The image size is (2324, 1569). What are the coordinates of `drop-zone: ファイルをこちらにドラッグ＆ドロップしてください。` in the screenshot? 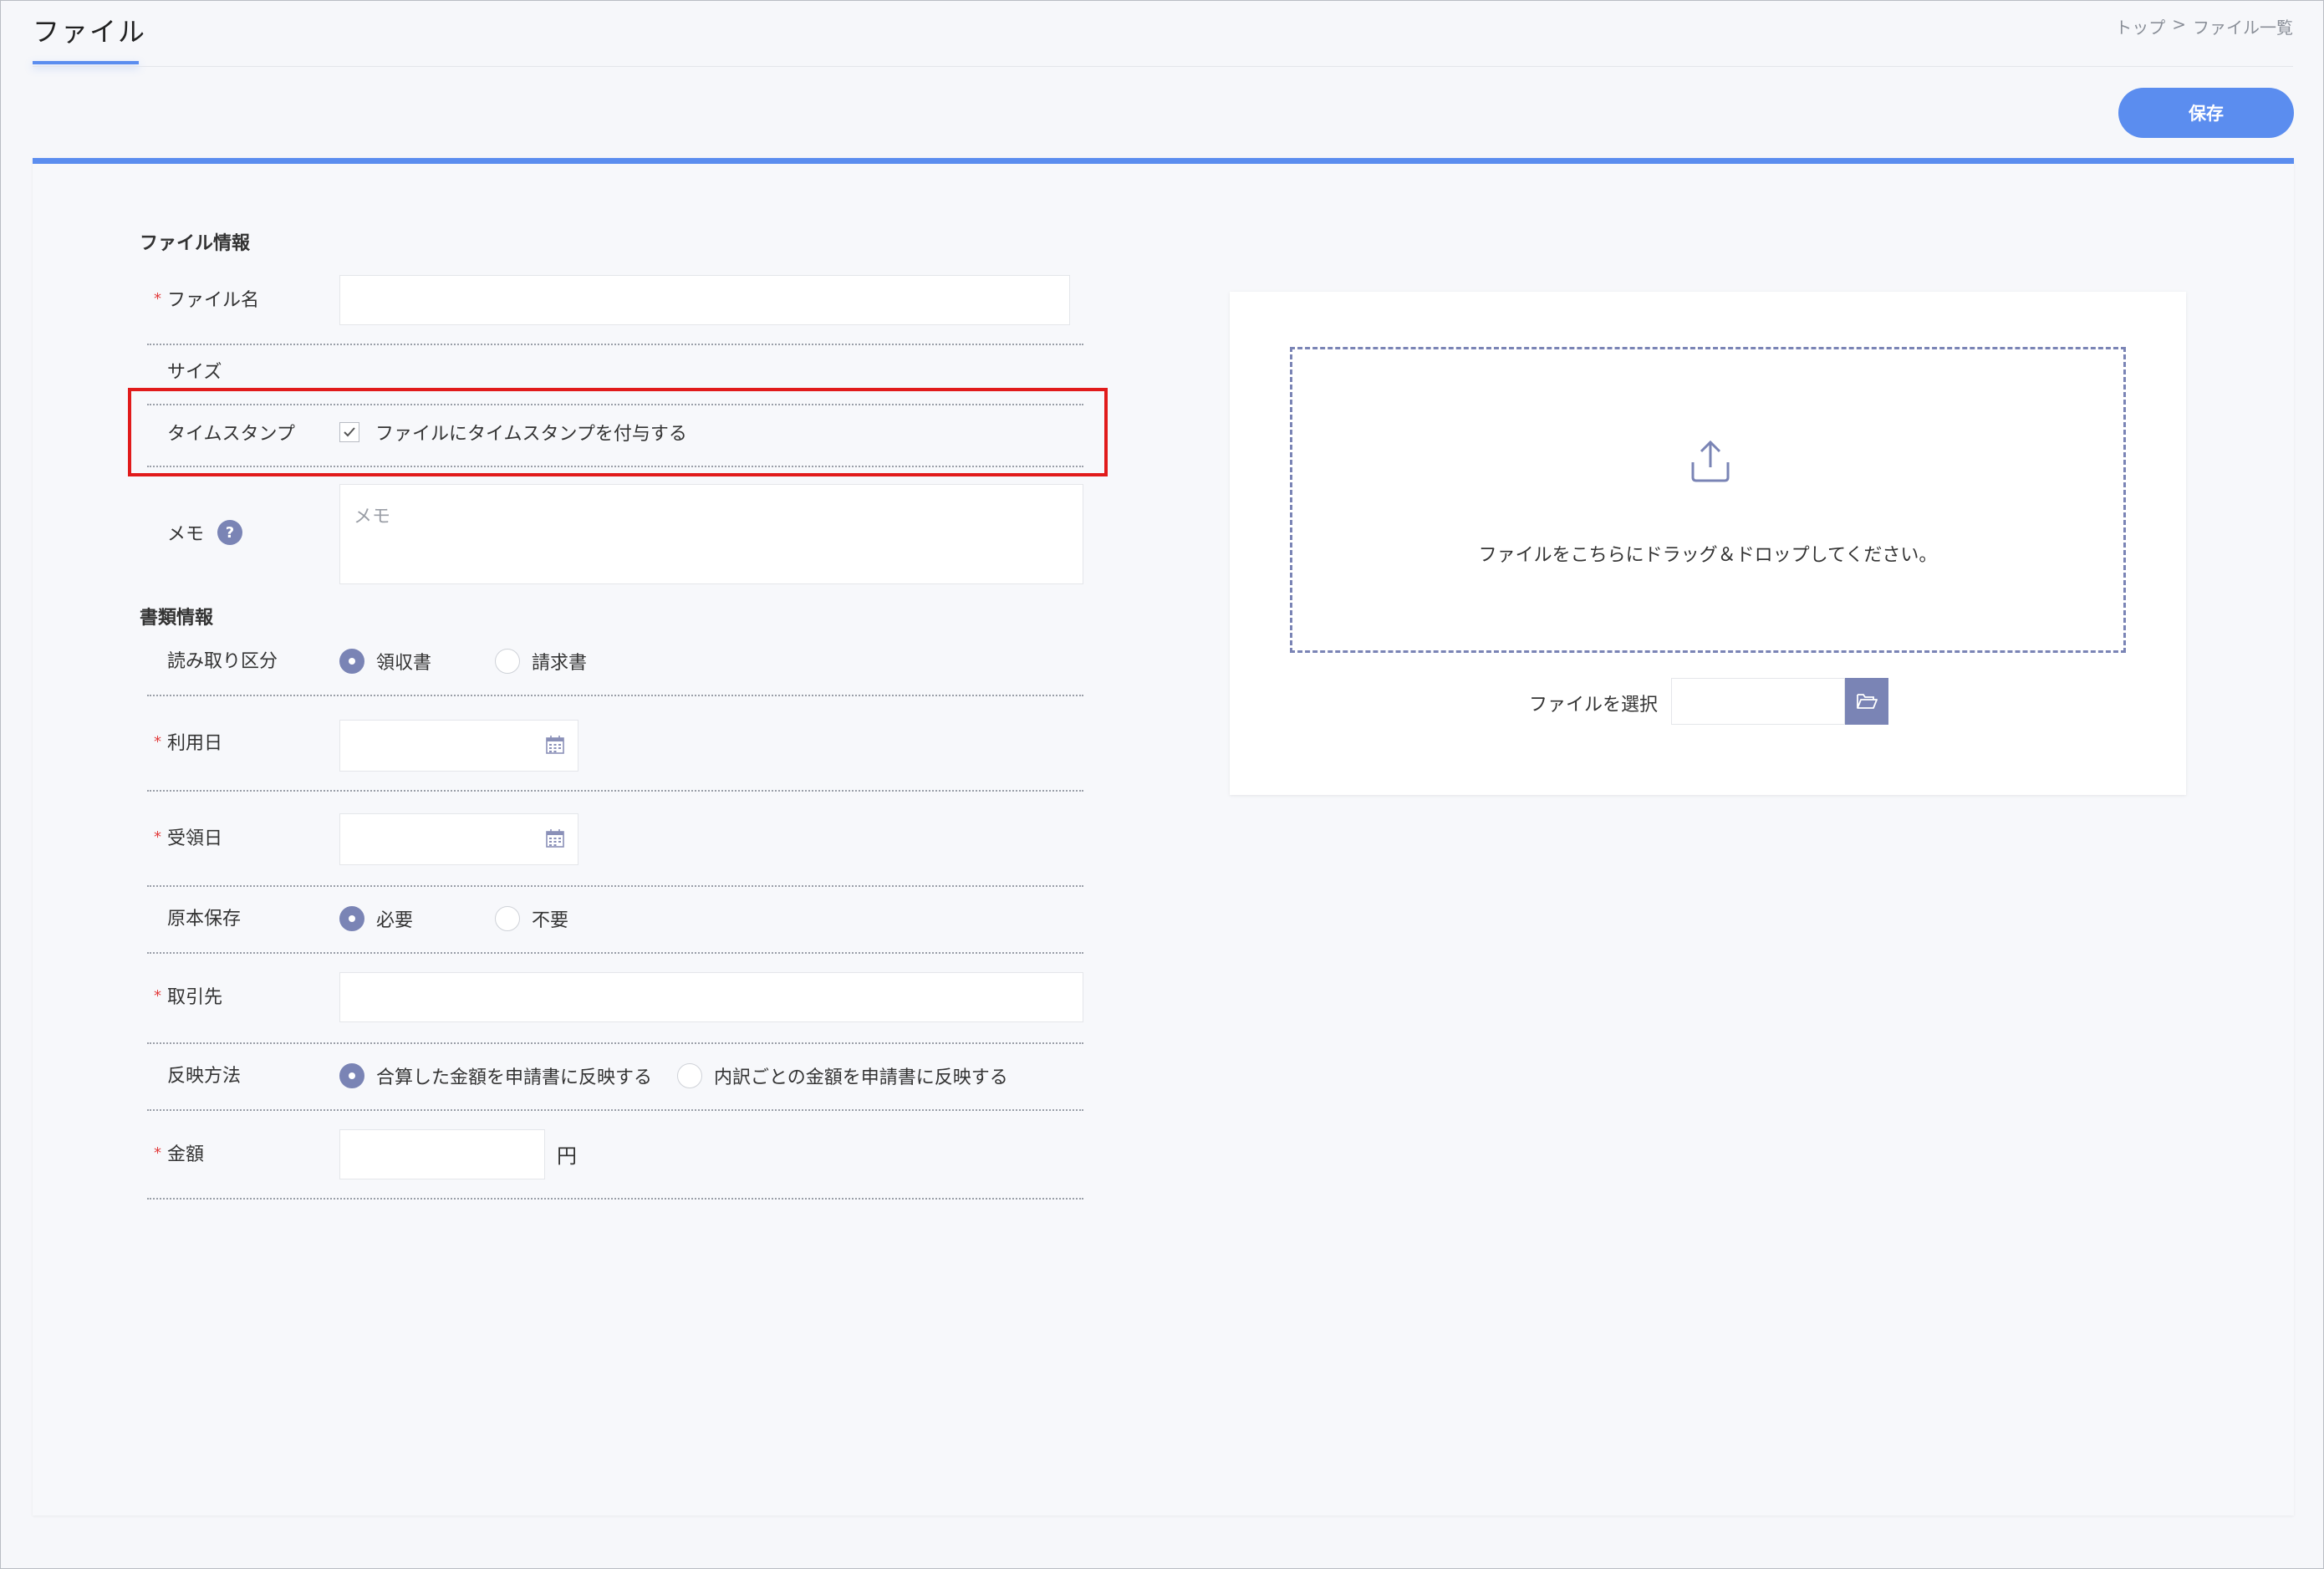 It's located at (1708, 500).